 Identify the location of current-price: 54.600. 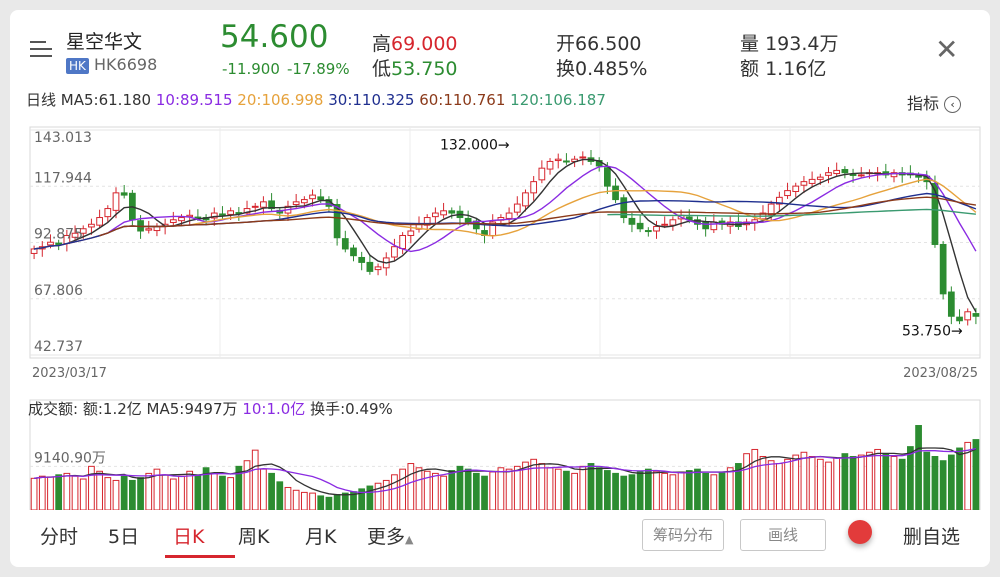
(274, 37).